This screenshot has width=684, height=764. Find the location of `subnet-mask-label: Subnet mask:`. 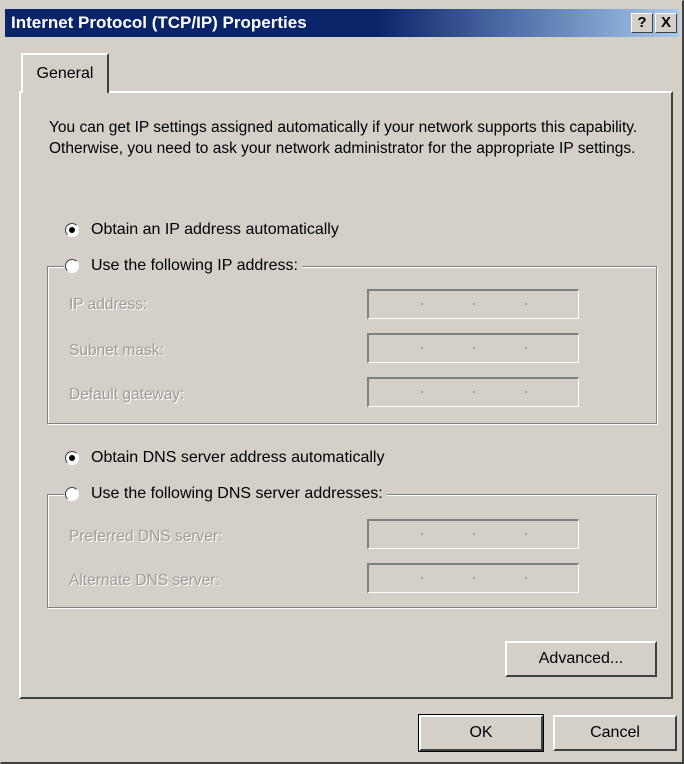

subnet-mask-label: Subnet mask: is located at coordinates (116, 350).